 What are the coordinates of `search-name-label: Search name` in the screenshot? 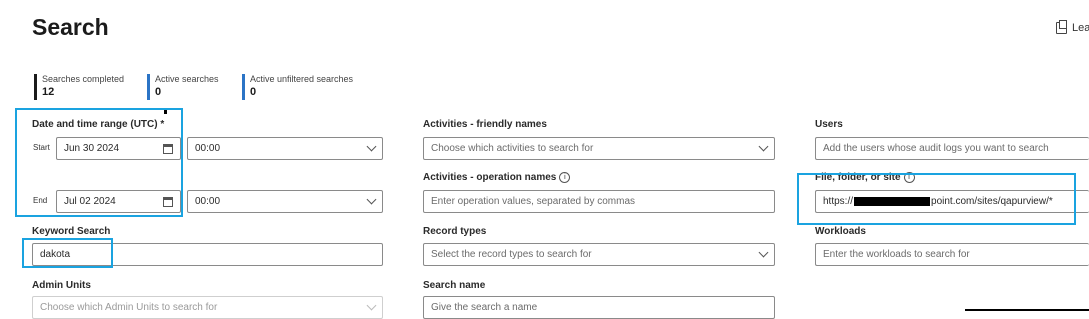 It's located at (454, 285).